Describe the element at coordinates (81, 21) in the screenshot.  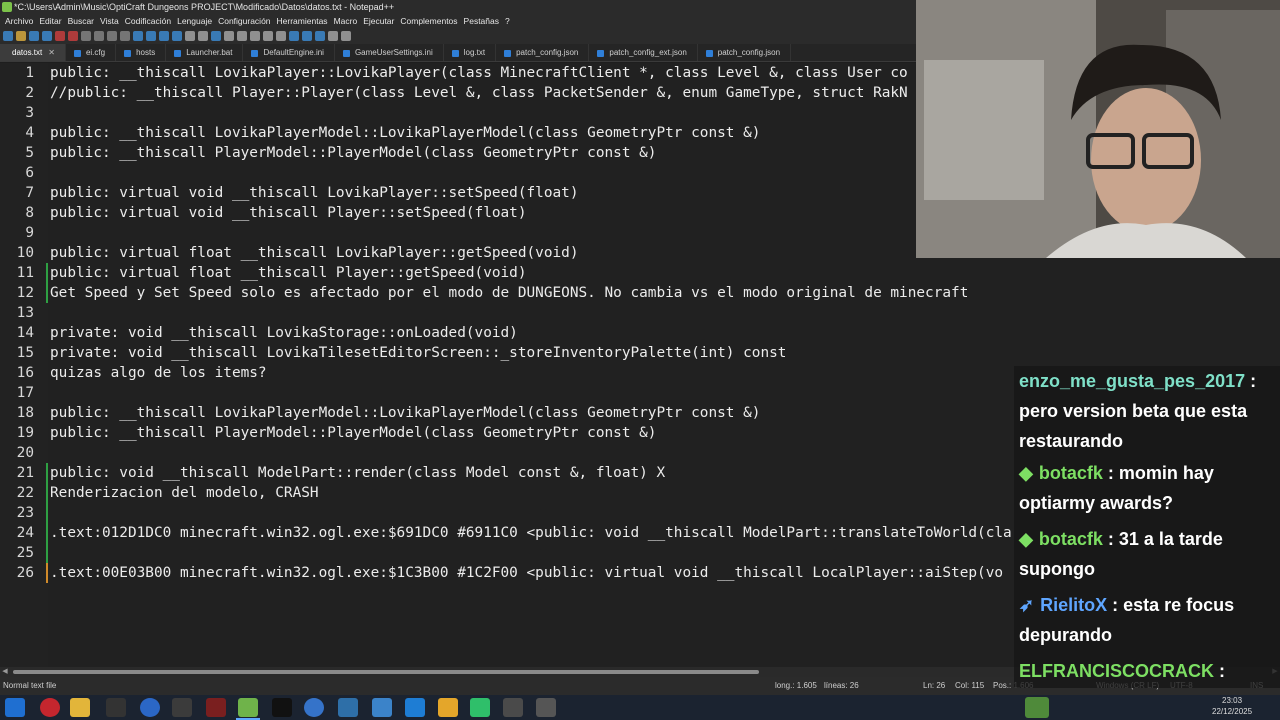
I see `menu-item: Buscar` at that location.